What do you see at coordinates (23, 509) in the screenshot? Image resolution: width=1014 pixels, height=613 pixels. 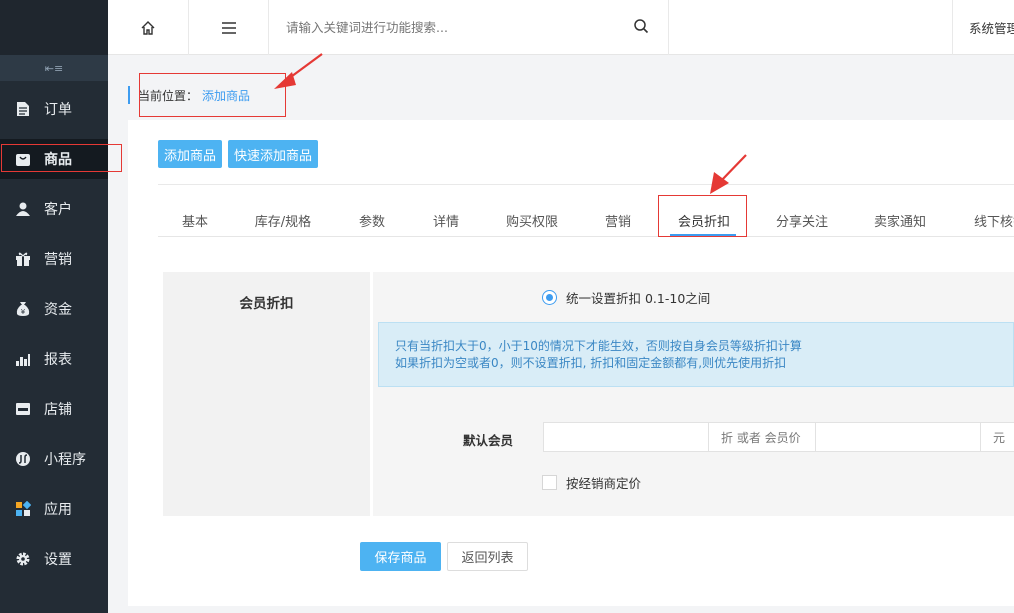 I see `apps-icon` at bounding box center [23, 509].